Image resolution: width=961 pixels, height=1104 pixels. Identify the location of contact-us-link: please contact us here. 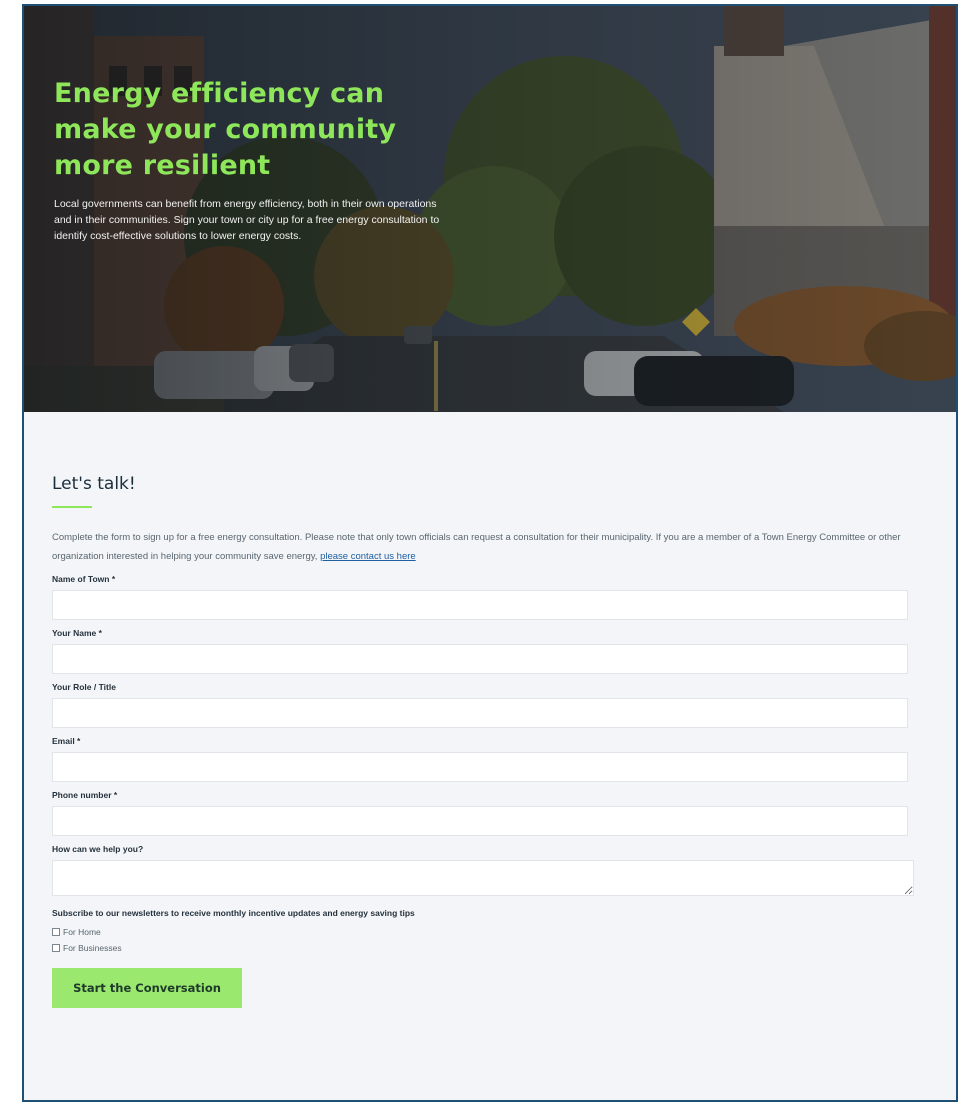
(368, 556).